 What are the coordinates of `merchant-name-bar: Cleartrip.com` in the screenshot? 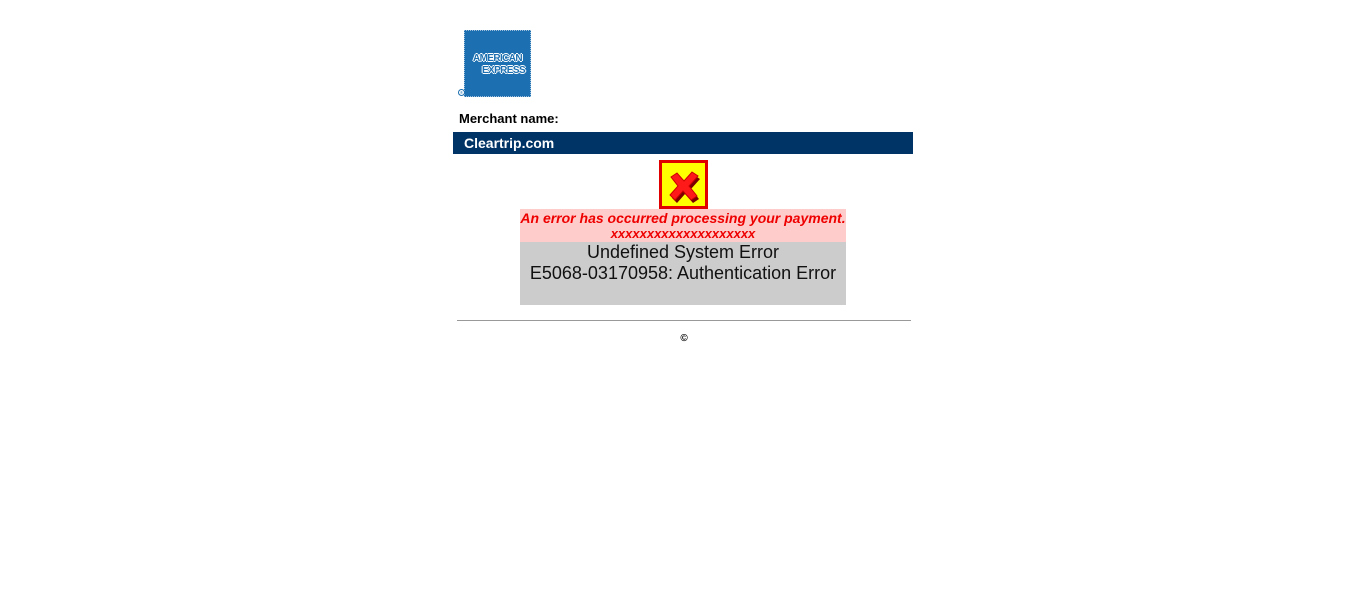 It's located at (683, 143).